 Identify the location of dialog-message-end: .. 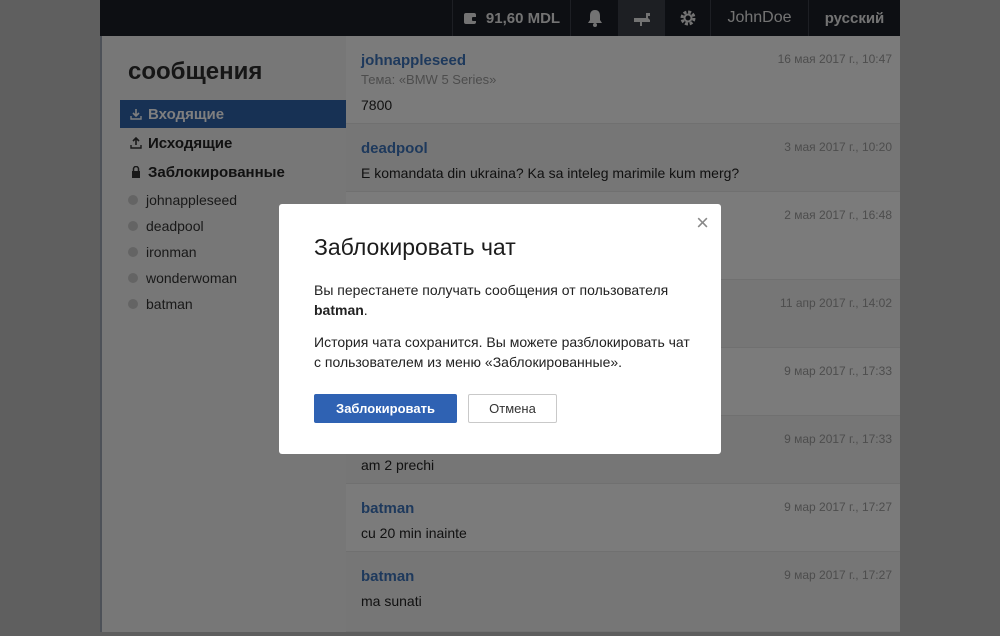
(365, 310).